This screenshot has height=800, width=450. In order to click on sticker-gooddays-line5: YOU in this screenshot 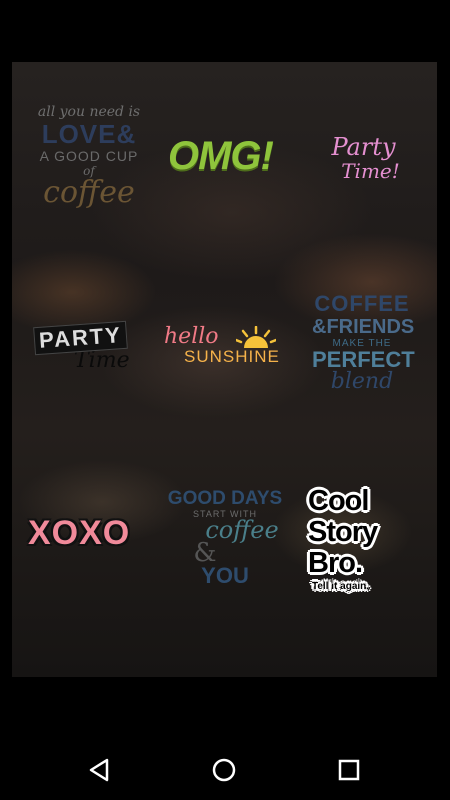, I will do `click(225, 575)`.